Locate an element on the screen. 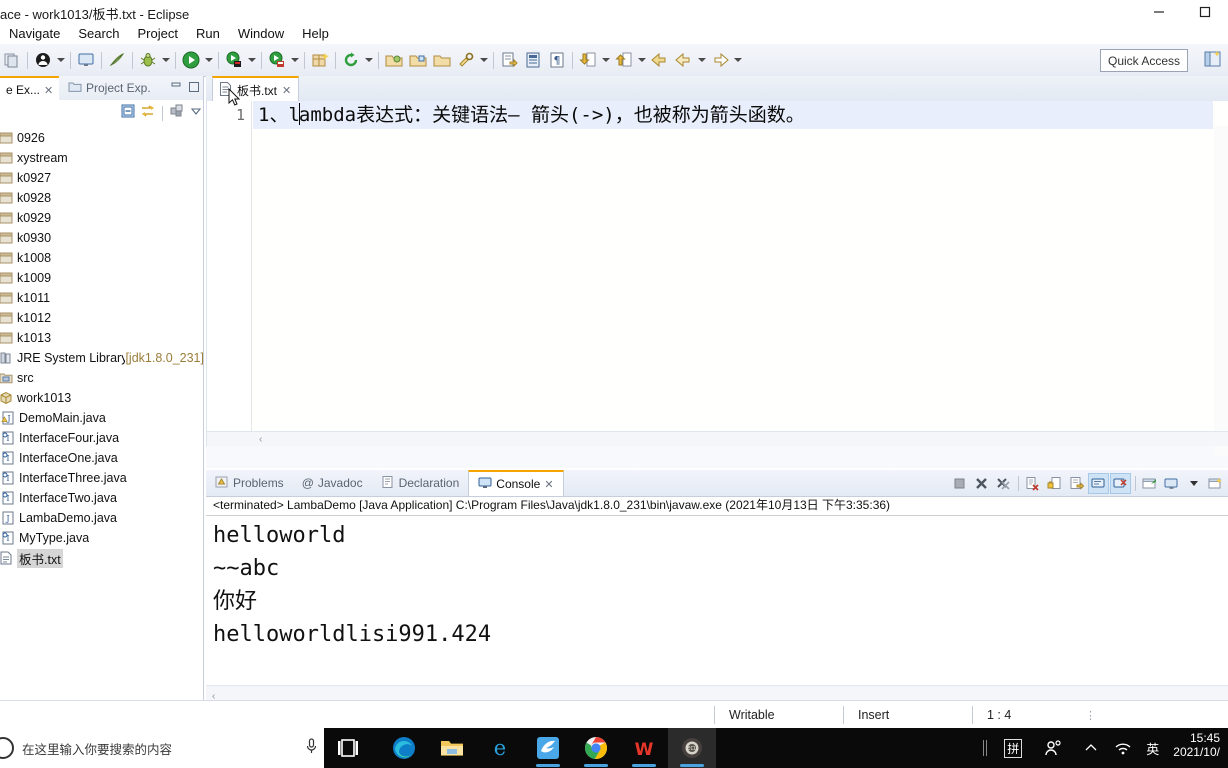 Image resolution: width=1228 pixels, height=768 pixels. next-annotation-icon is located at coordinates (588, 60).